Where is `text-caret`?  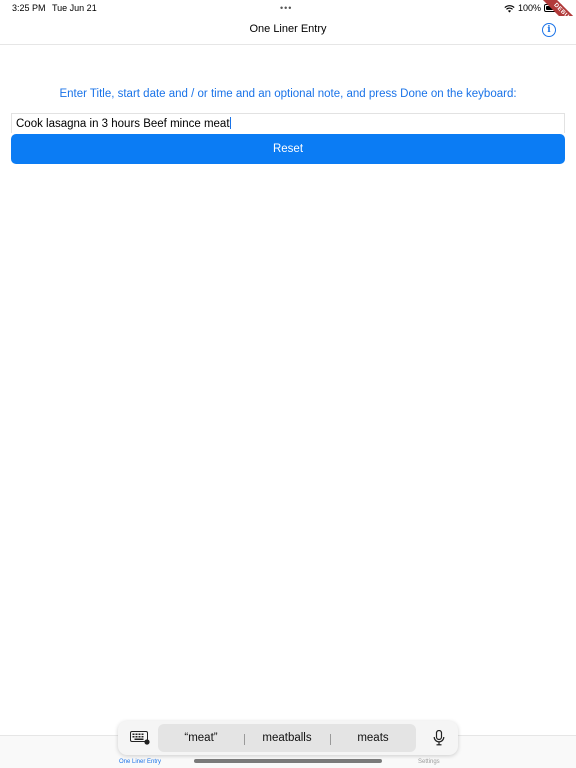 text-caret is located at coordinates (230, 123).